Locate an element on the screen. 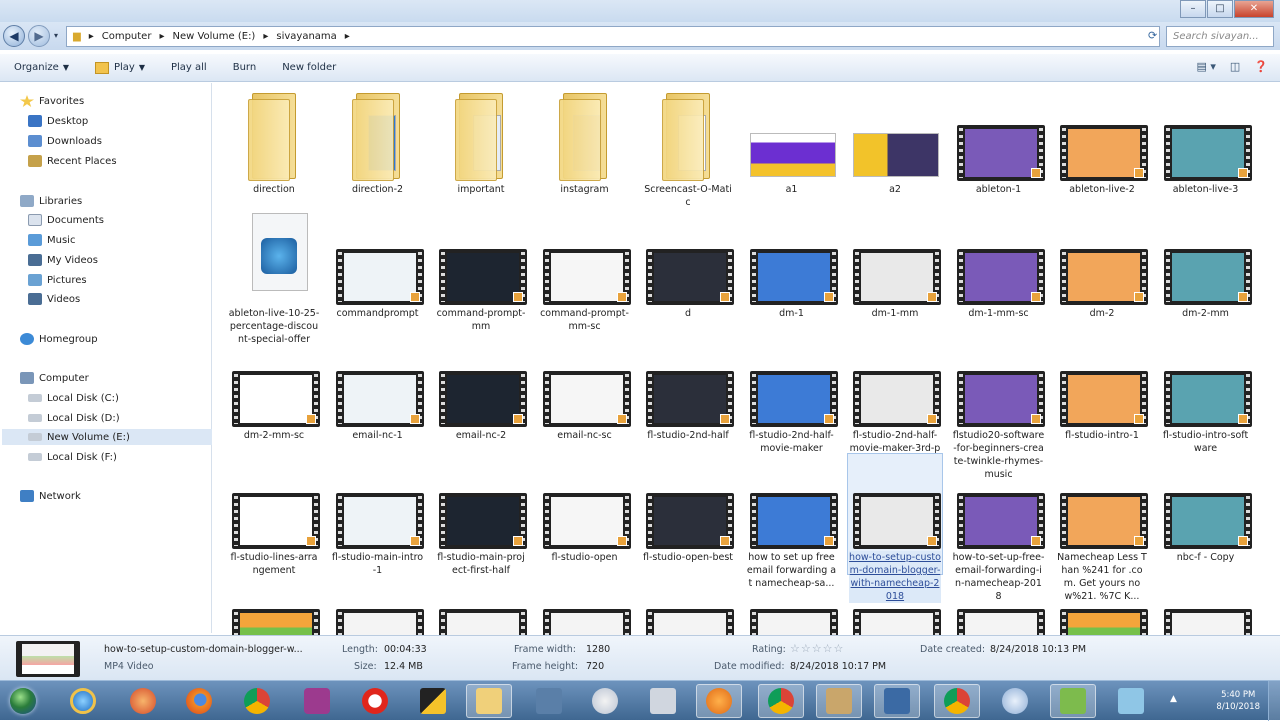 This screenshot has width=1280, height=721. forward-button: ▶ is located at coordinates (39, 36).